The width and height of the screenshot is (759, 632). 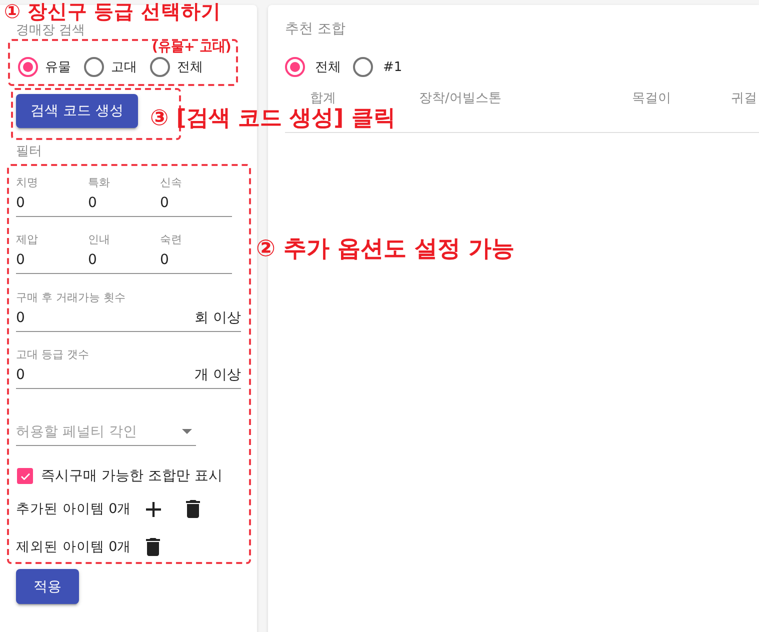 I want to click on radio-label: #1, so click(x=392, y=67).